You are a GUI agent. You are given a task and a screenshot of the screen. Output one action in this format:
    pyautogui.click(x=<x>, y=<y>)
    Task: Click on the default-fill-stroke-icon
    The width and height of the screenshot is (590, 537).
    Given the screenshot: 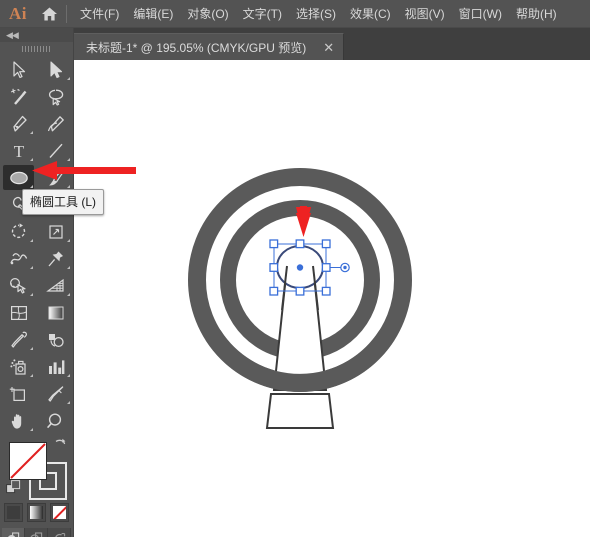 What is the action you would take?
    pyautogui.click(x=13, y=490)
    